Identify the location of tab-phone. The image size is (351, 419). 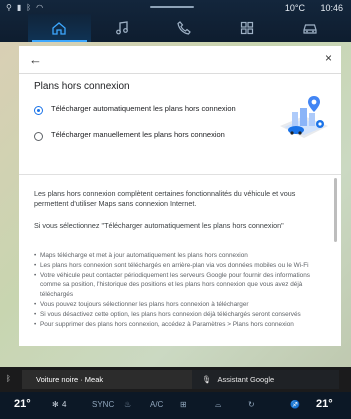
(184, 28).